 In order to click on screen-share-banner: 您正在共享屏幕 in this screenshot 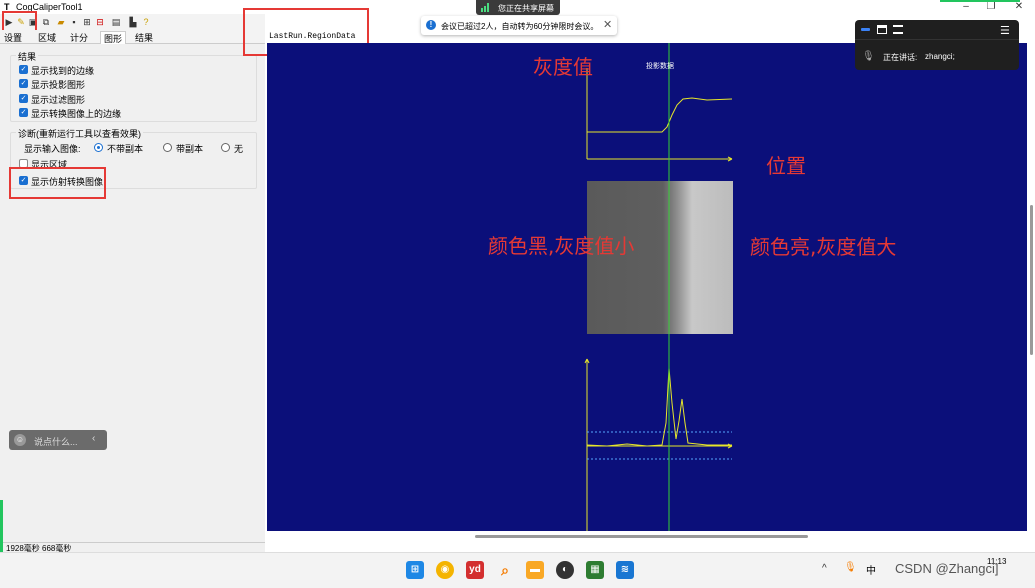, I will do `click(518, 7)`.